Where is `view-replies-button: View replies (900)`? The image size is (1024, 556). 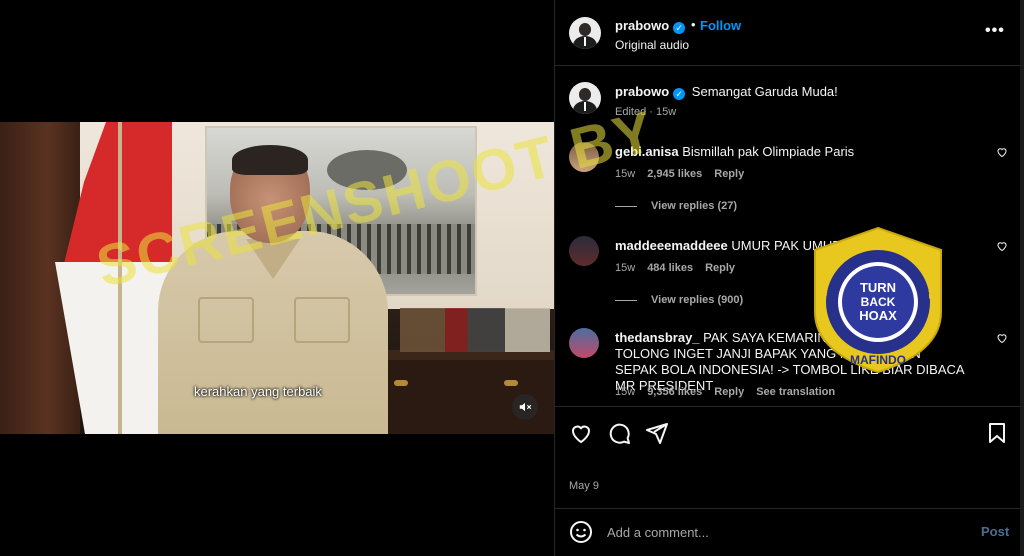
view-replies-button: View replies (900) is located at coordinates (679, 300).